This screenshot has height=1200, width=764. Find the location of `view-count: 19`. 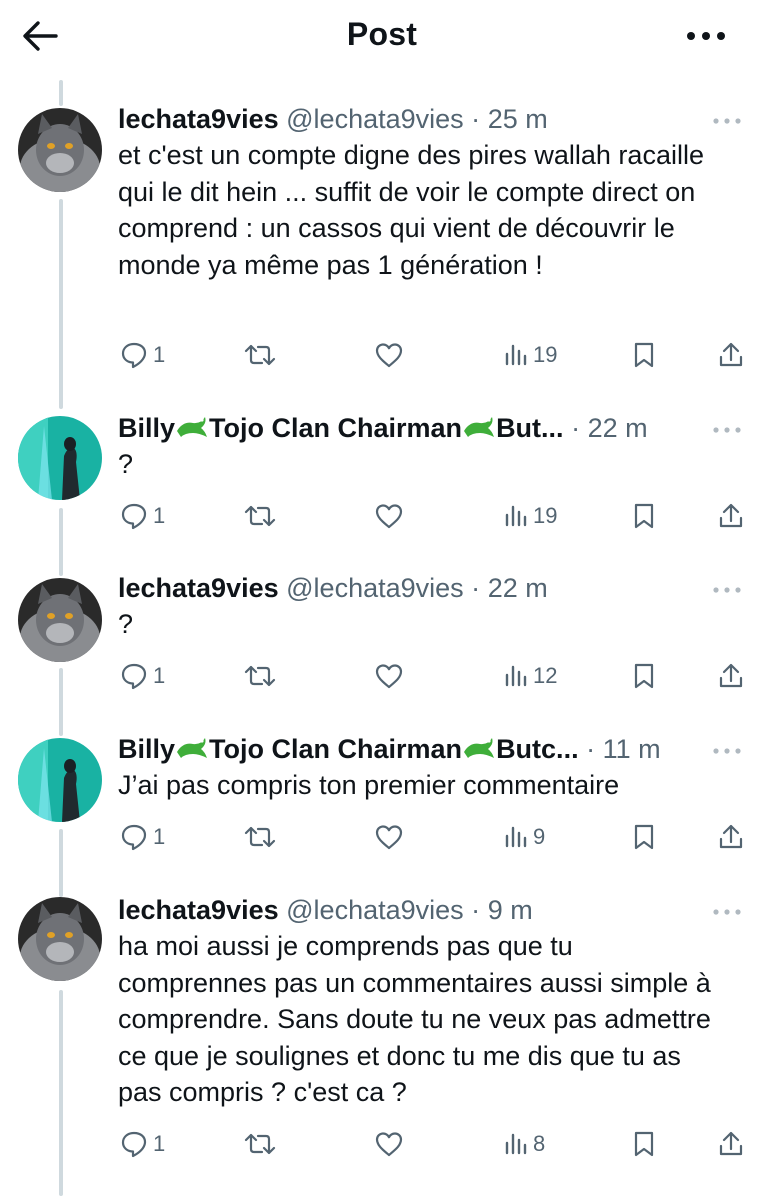

view-count: 19 is located at coordinates (545, 354).